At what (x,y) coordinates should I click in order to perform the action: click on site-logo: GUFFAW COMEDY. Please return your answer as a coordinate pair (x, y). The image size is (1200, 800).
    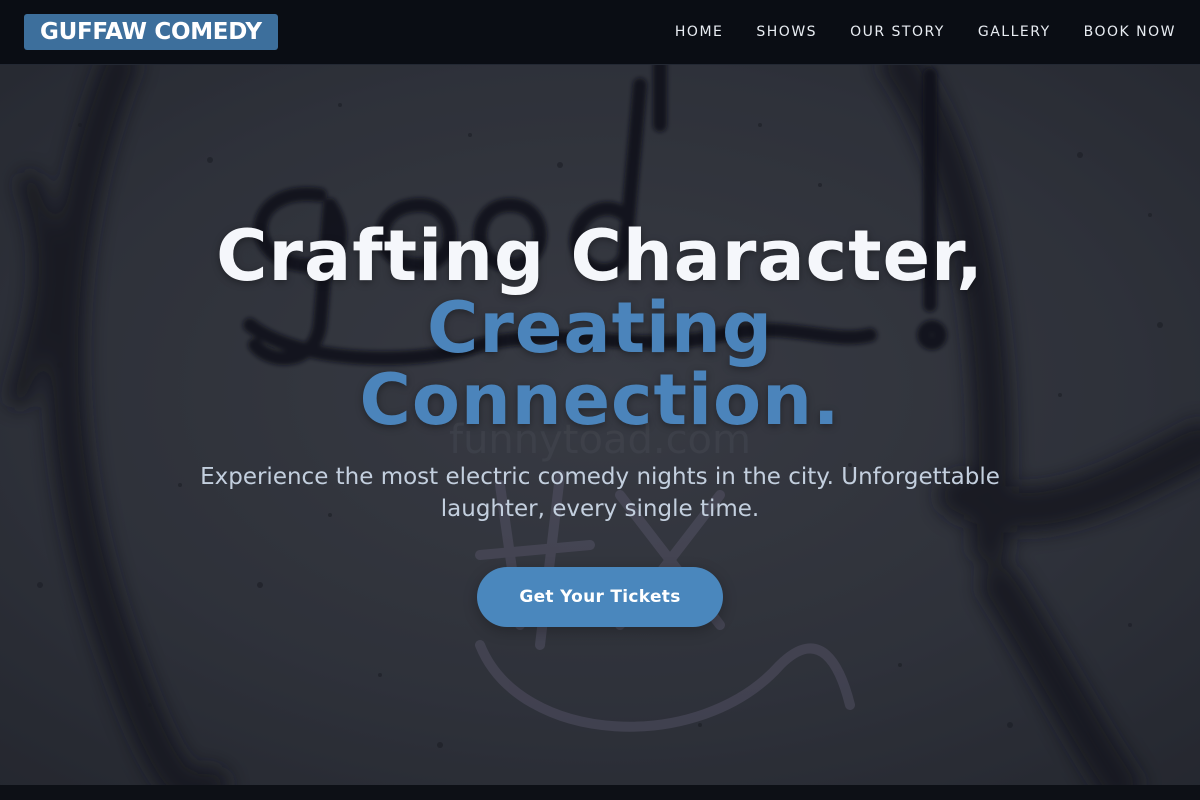
    Looking at the image, I should click on (151, 32).